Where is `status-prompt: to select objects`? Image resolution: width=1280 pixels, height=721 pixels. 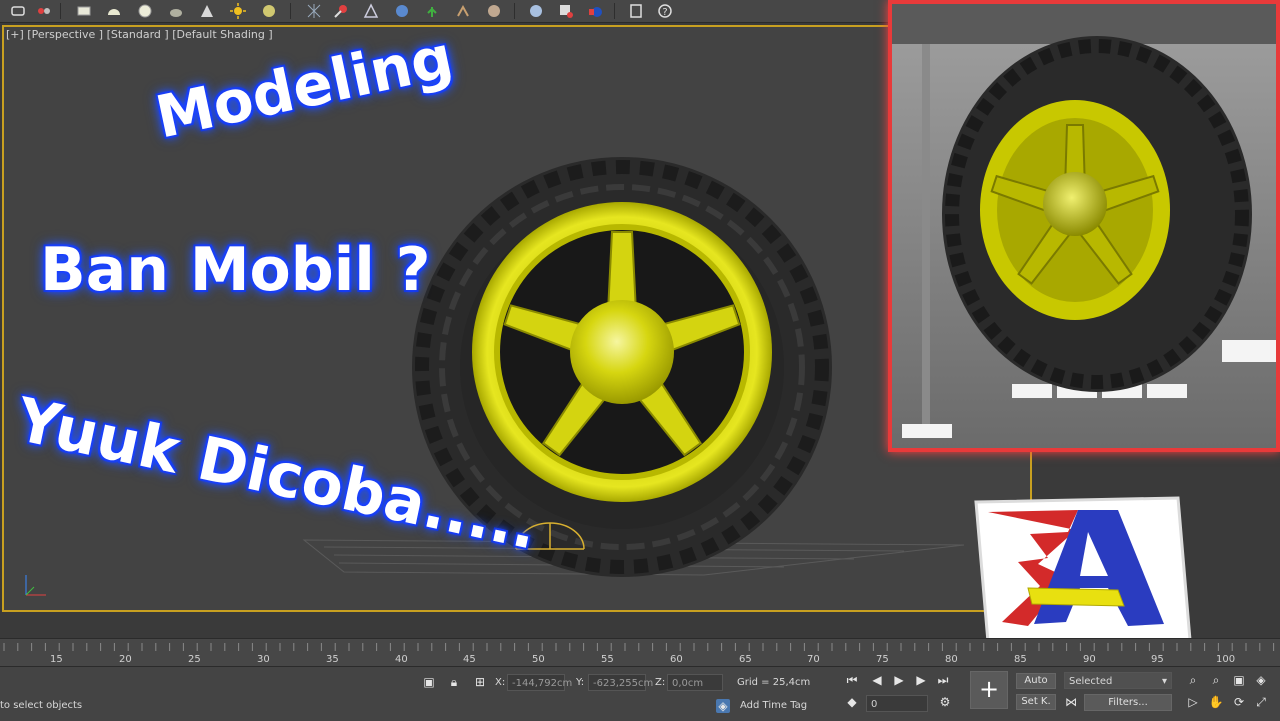
status-prompt: to select objects is located at coordinates (41, 705).